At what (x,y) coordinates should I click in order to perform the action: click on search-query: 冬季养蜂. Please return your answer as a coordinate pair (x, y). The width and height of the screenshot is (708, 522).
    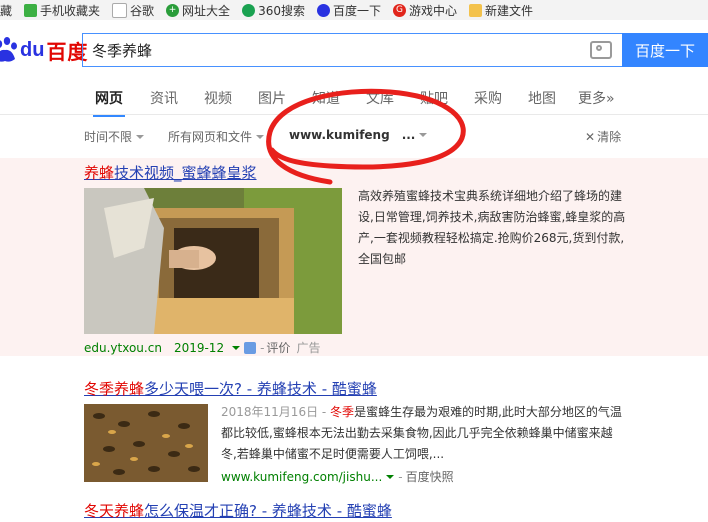
    Looking at the image, I should click on (122, 50).